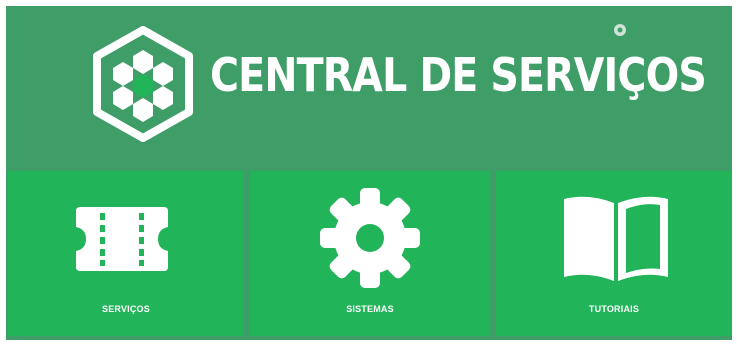  Describe the element at coordinates (620, 30) in the screenshot. I see `gear-small-icon` at that location.